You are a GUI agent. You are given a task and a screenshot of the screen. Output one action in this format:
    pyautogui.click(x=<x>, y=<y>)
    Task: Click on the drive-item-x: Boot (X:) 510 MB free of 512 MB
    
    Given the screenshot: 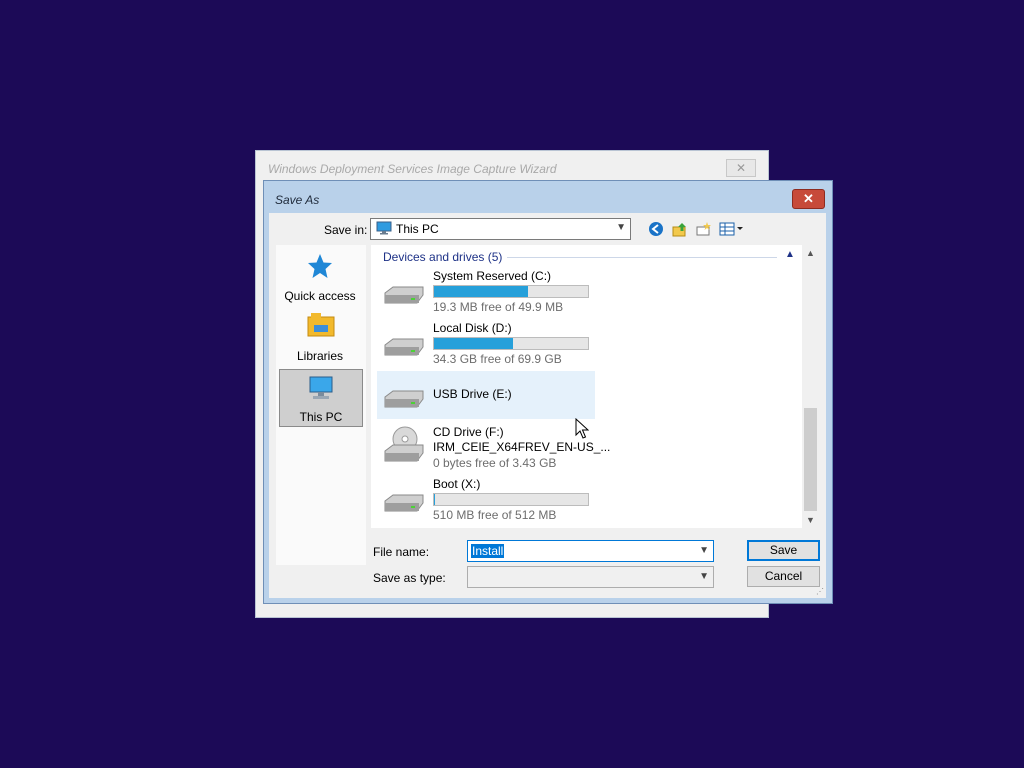 What is the action you would take?
    pyautogui.click(x=486, y=499)
    